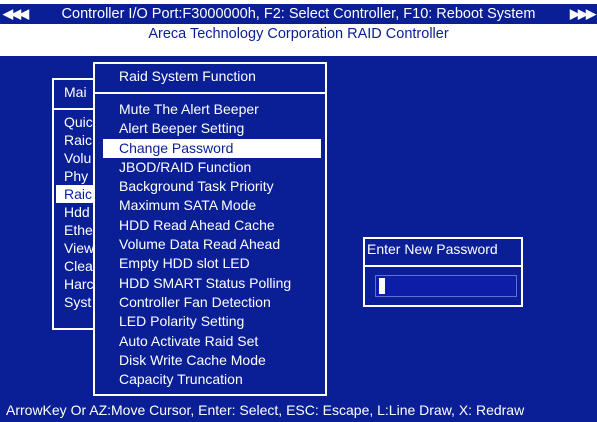 The image size is (597, 422). What do you see at coordinates (443, 272) in the screenshot?
I see `password-dialog: Enter New Password` at bounding box center [443, 272].